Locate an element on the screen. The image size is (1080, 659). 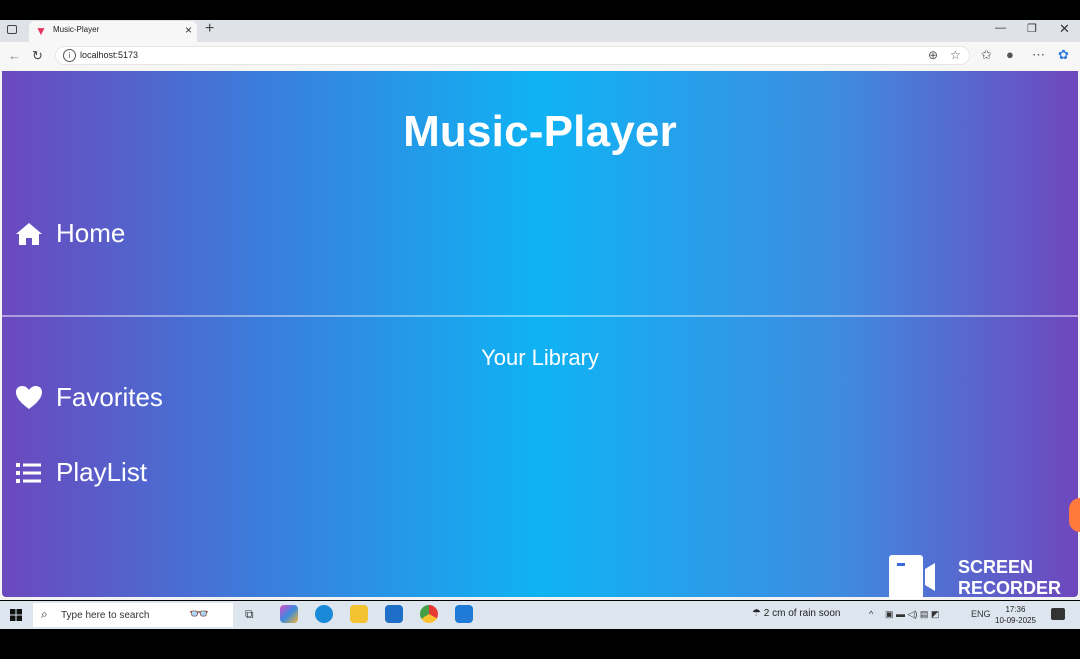
window-menu-icon is located at coordinates (12, 29).